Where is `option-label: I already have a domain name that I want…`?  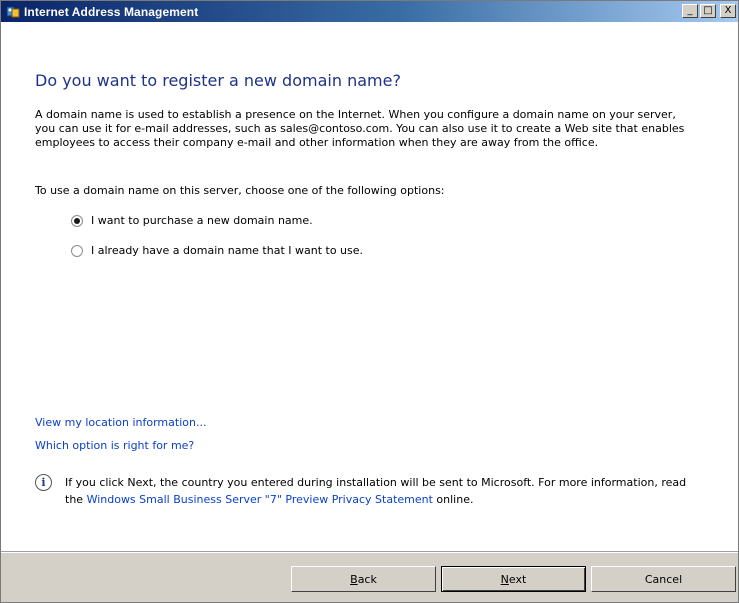
option-label: I already have a domain name that I want… is located at coordinates (227, 250).